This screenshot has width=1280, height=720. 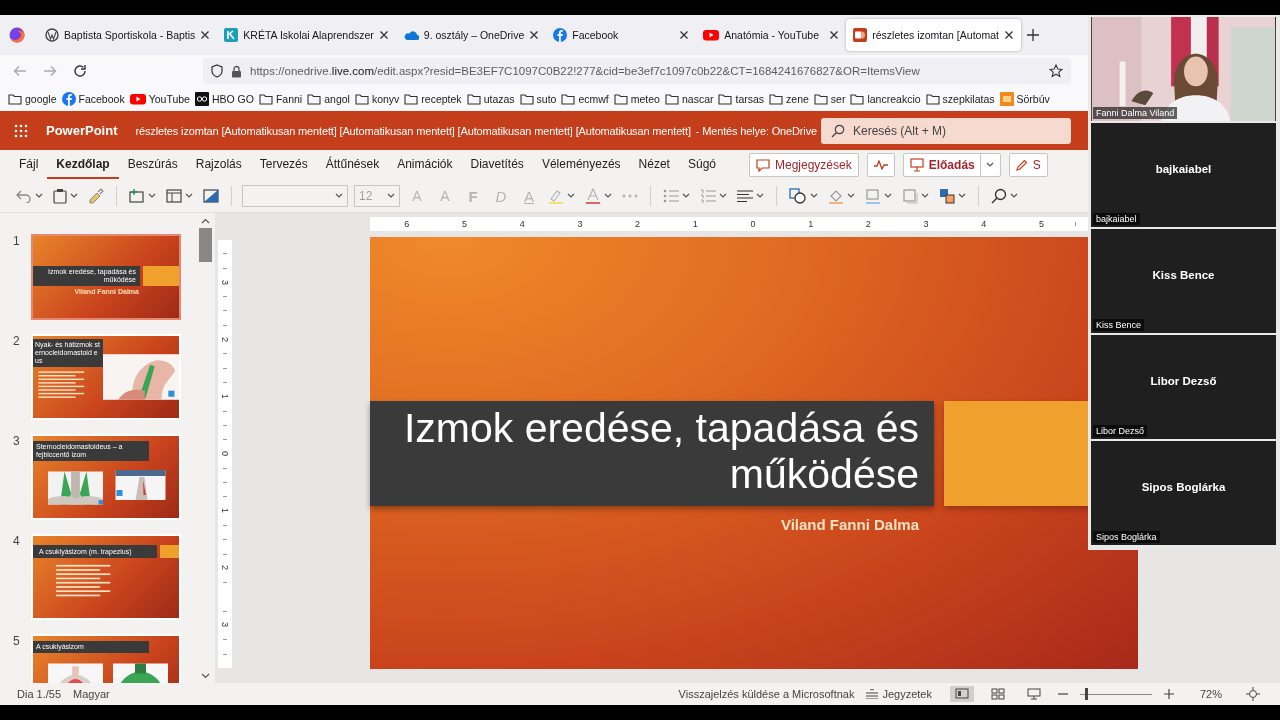 I want to click on zoom-level: 72%, so click(x=1210, y=694).